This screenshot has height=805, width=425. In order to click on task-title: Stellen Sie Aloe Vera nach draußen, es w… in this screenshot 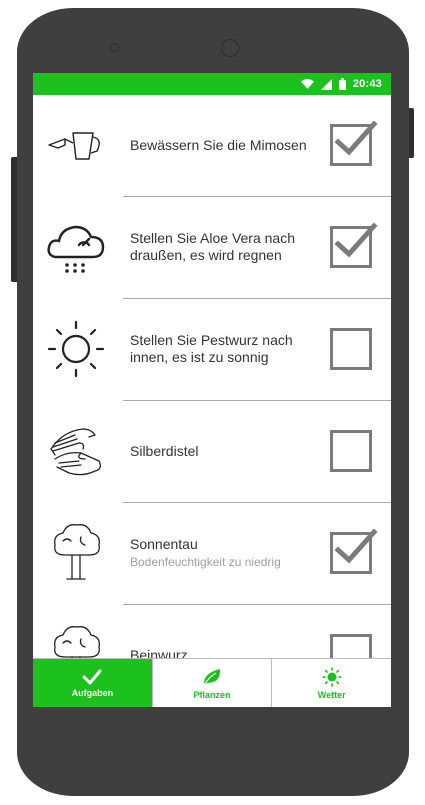, I will do `click(213, 246)`.